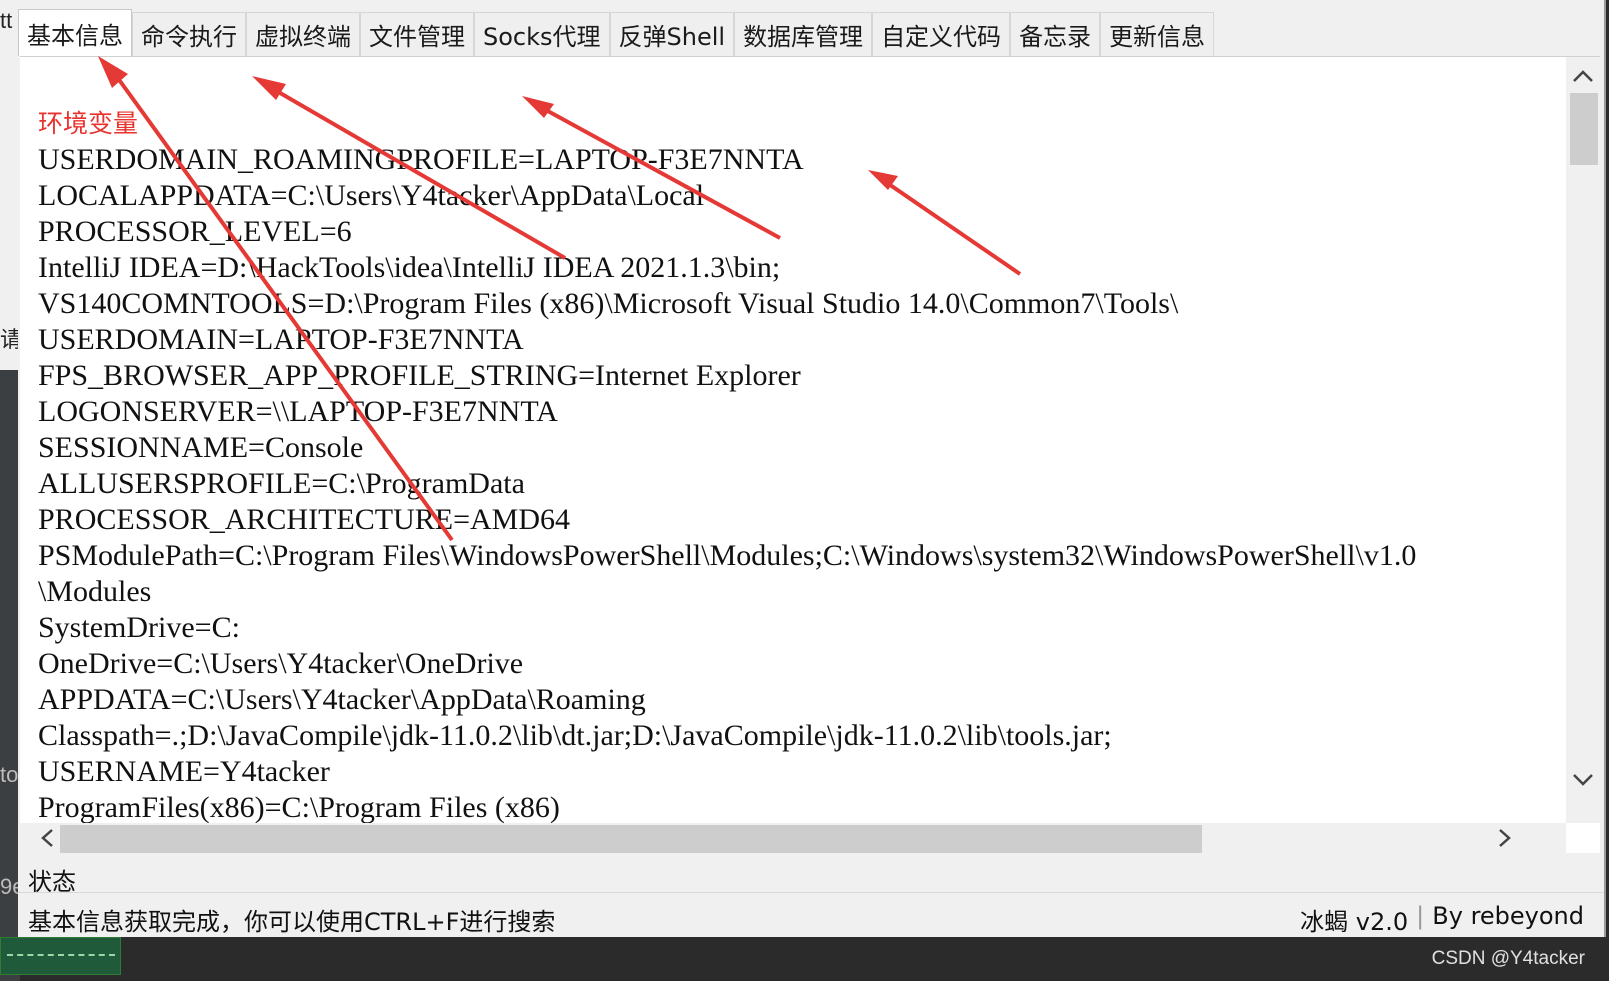 The width and height of the screenshot is (1609, 981). Describe the element at coordinates (304, 519) in the screenshot. I see `env-line: PROCESSOR_ARCHITECTURE=AMD64` at that location.